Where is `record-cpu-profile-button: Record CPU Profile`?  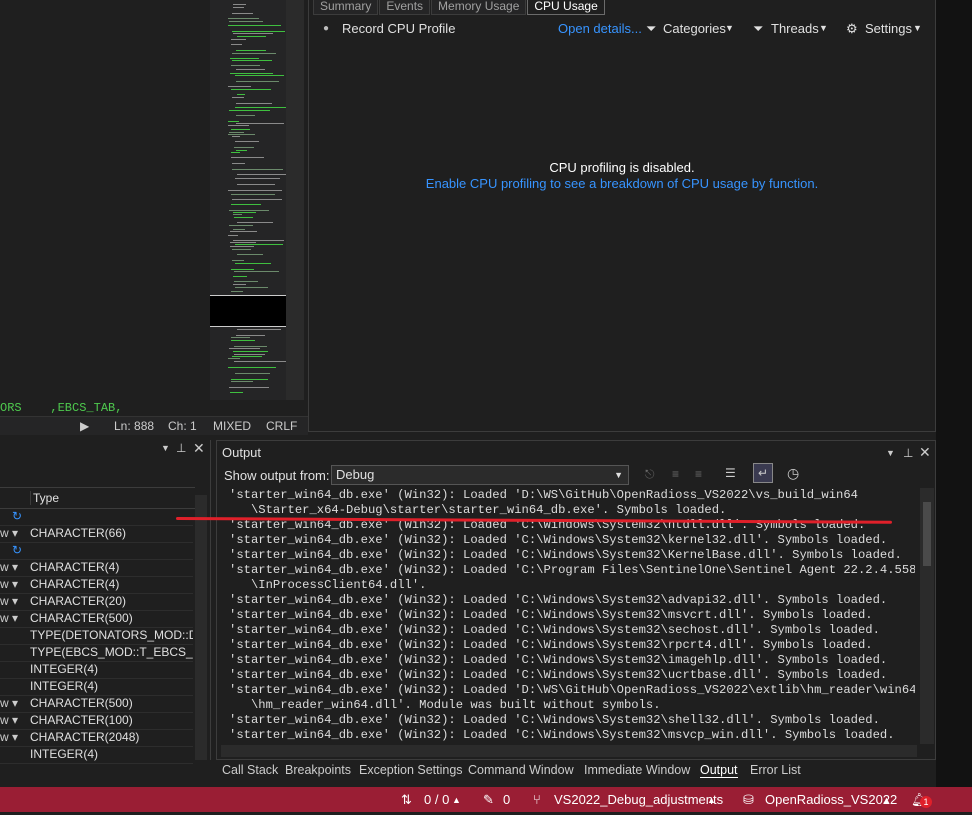 record-cpu-profile-button: Record CPU Profile is located at coordinates (398, 28).